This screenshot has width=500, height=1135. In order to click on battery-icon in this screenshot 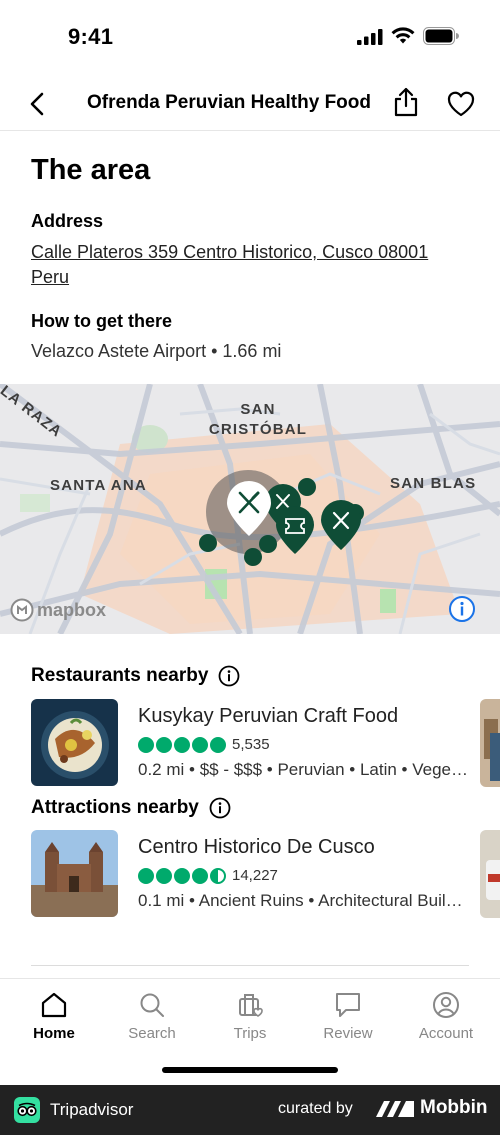, I will do `click(441, 36)`.